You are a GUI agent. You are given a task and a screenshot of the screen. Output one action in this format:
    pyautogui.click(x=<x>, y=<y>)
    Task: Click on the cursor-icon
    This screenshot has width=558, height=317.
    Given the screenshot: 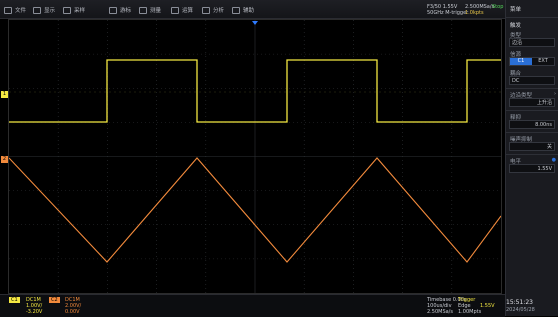 What is the action you would take?
    pyautogui.click(x=113, y=10)
    